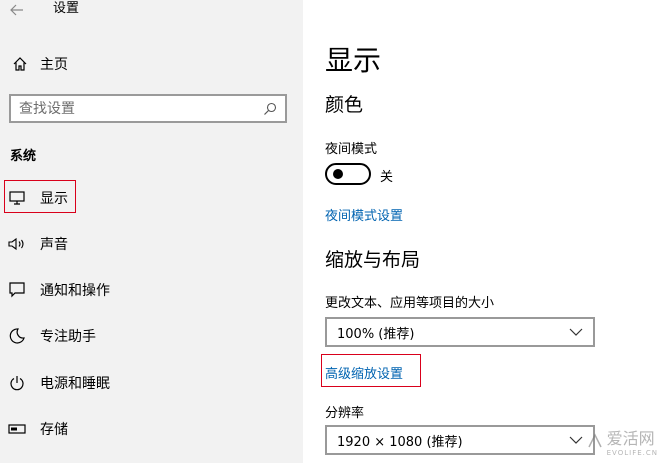 This screenshot has height=463, width=666. I want to click on sidebar-item-label: 主页, so click(54, 65).